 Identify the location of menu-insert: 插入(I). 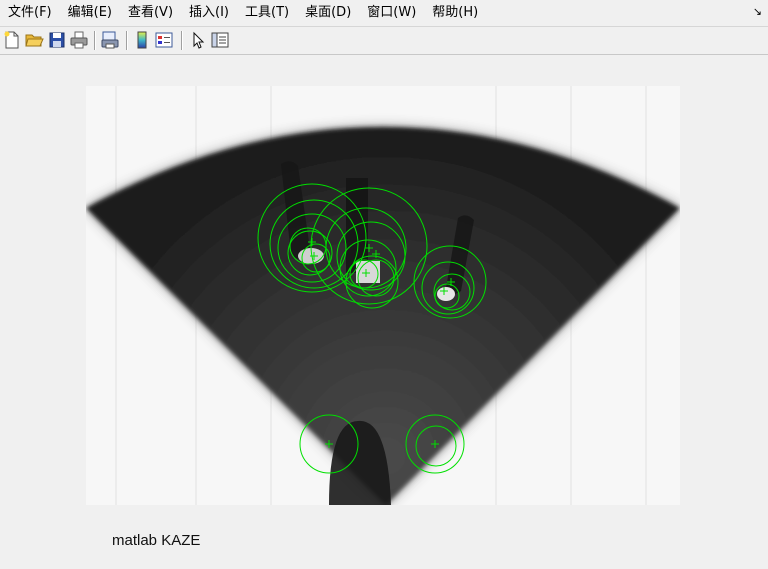
(209, 13).